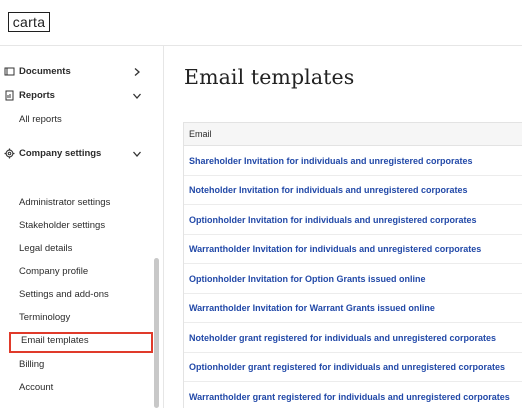 This screenshot has height=408, width=522. I want to click on carta-logo: carta, so click(29, 22).